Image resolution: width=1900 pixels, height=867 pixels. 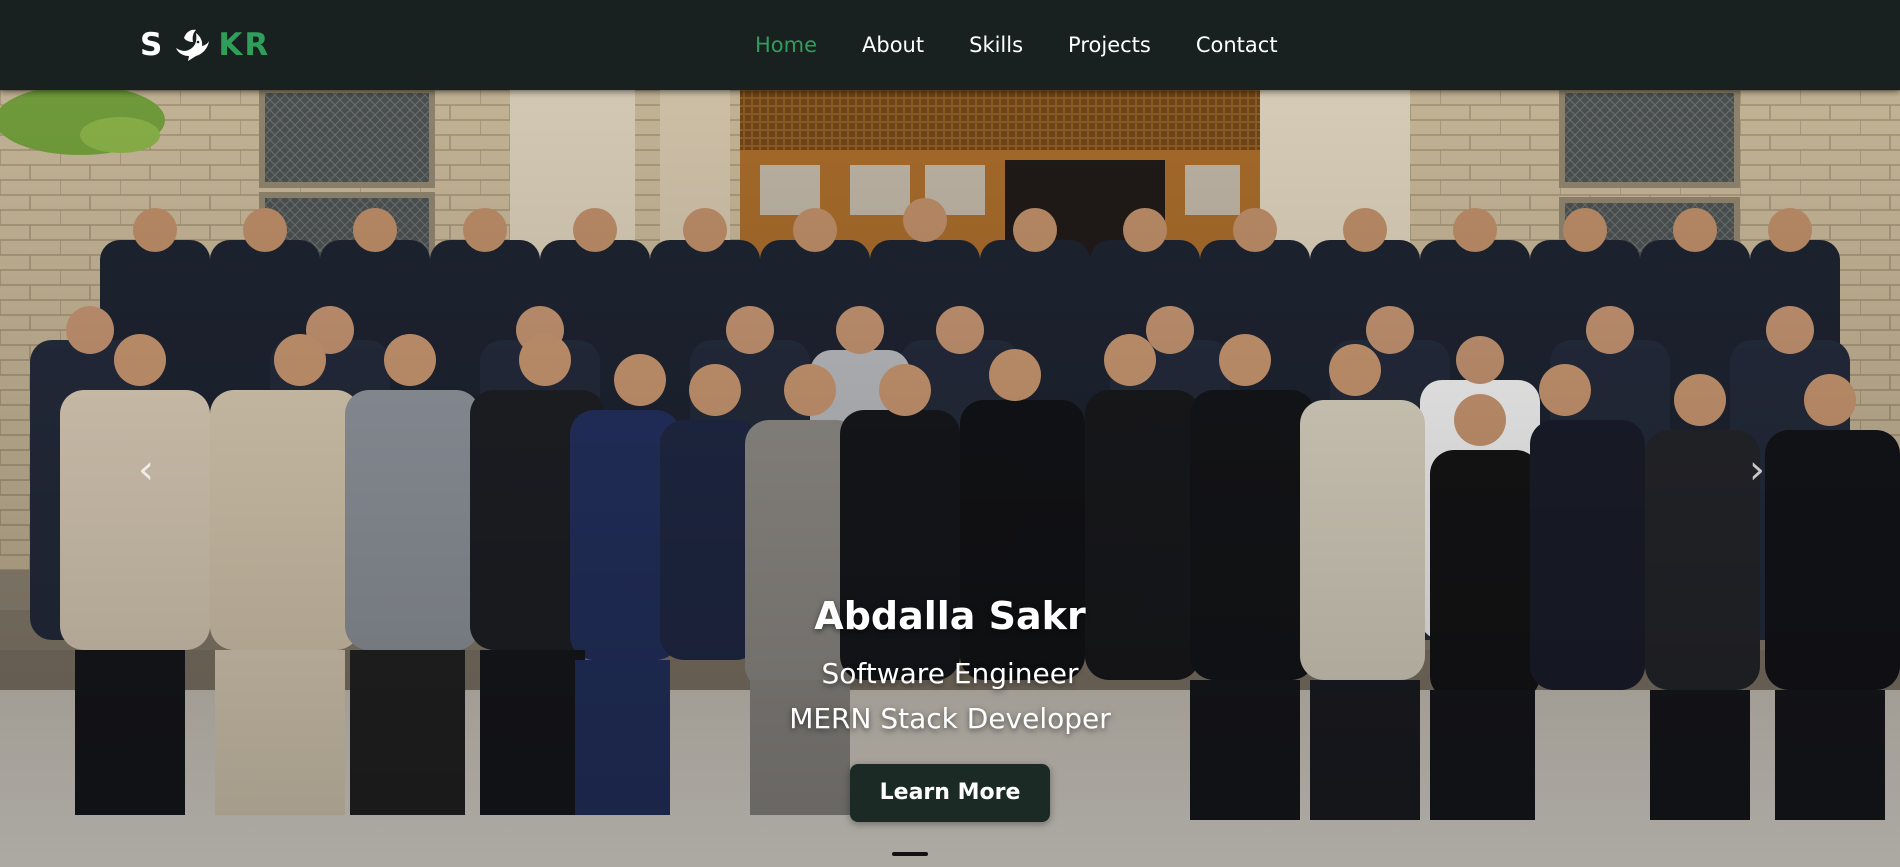 I want to click on learn-more-button: Learn More, so click(x=950, y=793).